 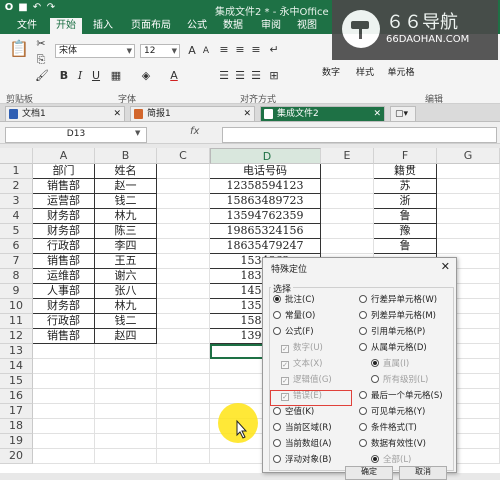 I want to click on cell-a18, so click(x=64, y=426).